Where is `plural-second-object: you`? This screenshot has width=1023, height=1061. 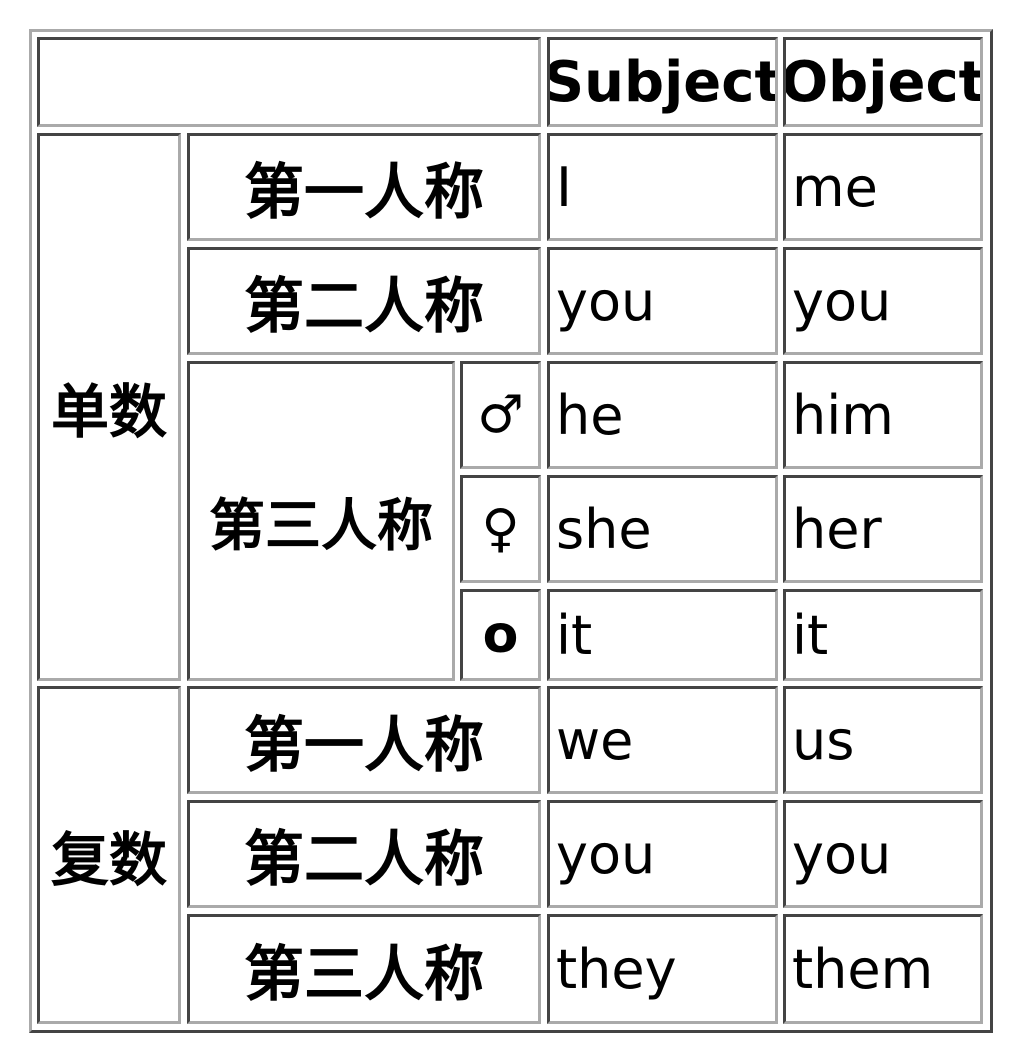 plural-second-object: you is located at coordinates (883, 854).